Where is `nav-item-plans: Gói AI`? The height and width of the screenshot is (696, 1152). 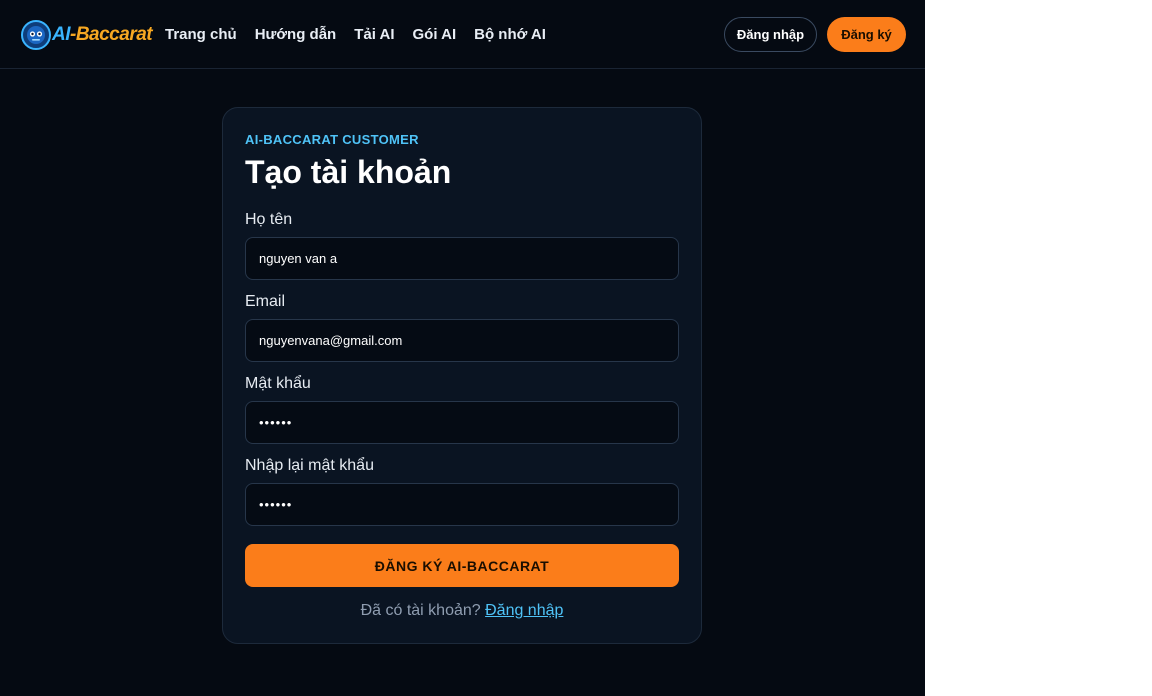 nav-item-plans: Gói AI is located at coordinates (435, 34).